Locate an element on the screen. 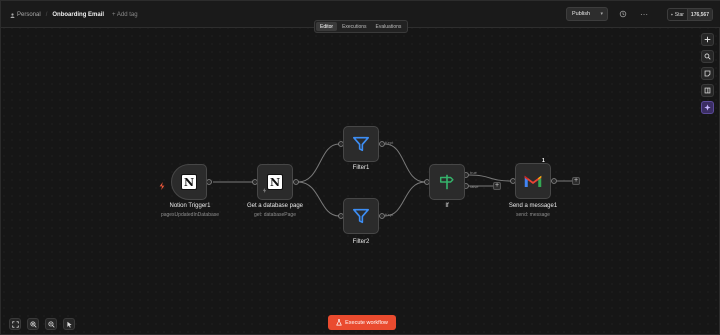  history-icon is located at coordinates (623, 14).